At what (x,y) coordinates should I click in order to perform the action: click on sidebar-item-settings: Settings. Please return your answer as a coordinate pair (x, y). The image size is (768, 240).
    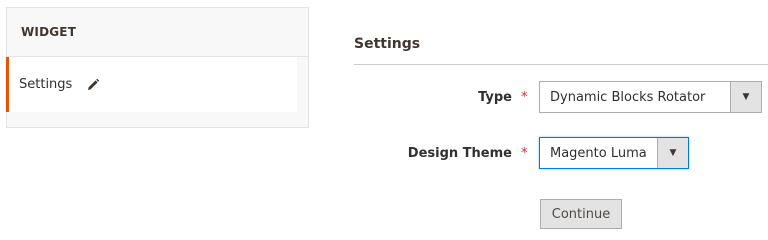
    Looking at the image, I should click on (151, 84).